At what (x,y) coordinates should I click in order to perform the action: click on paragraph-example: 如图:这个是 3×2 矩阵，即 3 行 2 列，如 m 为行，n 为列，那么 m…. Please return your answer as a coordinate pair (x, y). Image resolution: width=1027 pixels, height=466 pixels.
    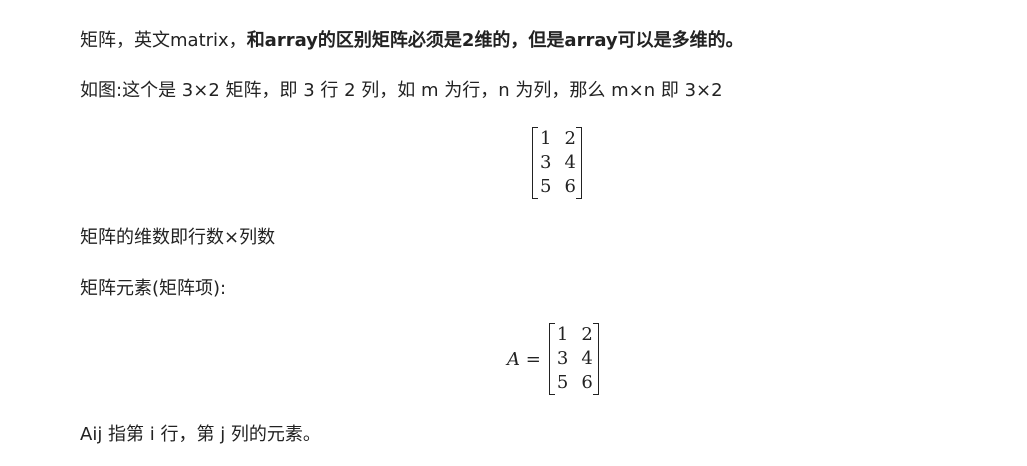
    Looking at the image, I should click on (401, 90).